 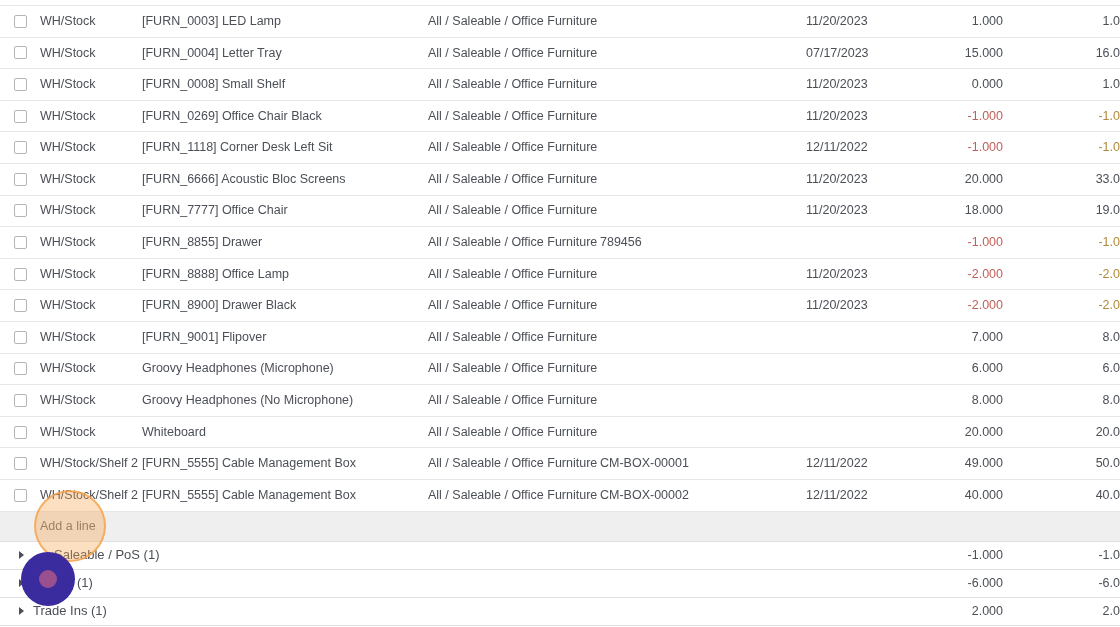 What do you see at coordinates (215, 210) in the screenshot?
I see `product-cell: [FURN_7777] Office Chair` at bounding box center [215, 210].